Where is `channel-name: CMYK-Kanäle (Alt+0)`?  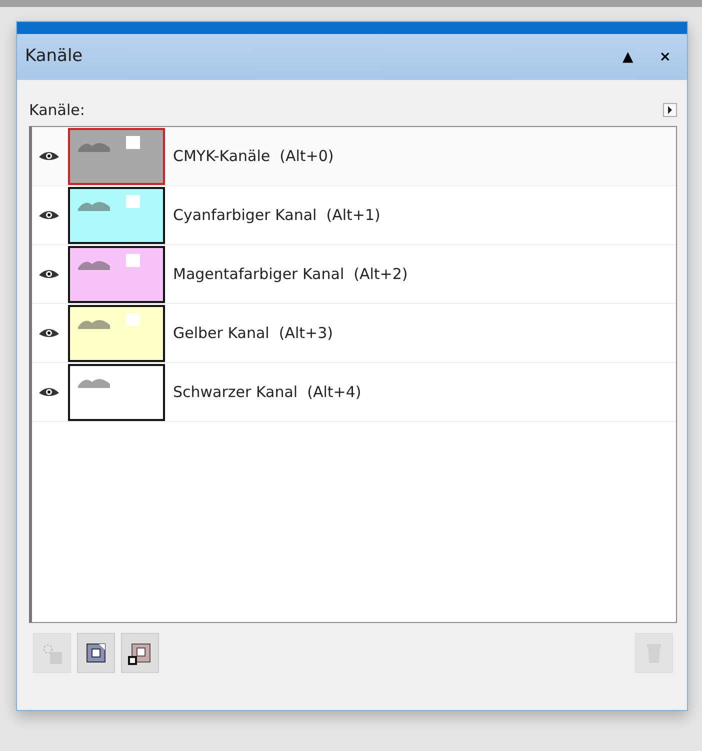 channel-name: CMYK-Kanäle (Alt+0) is located at coordinates (253, 156).